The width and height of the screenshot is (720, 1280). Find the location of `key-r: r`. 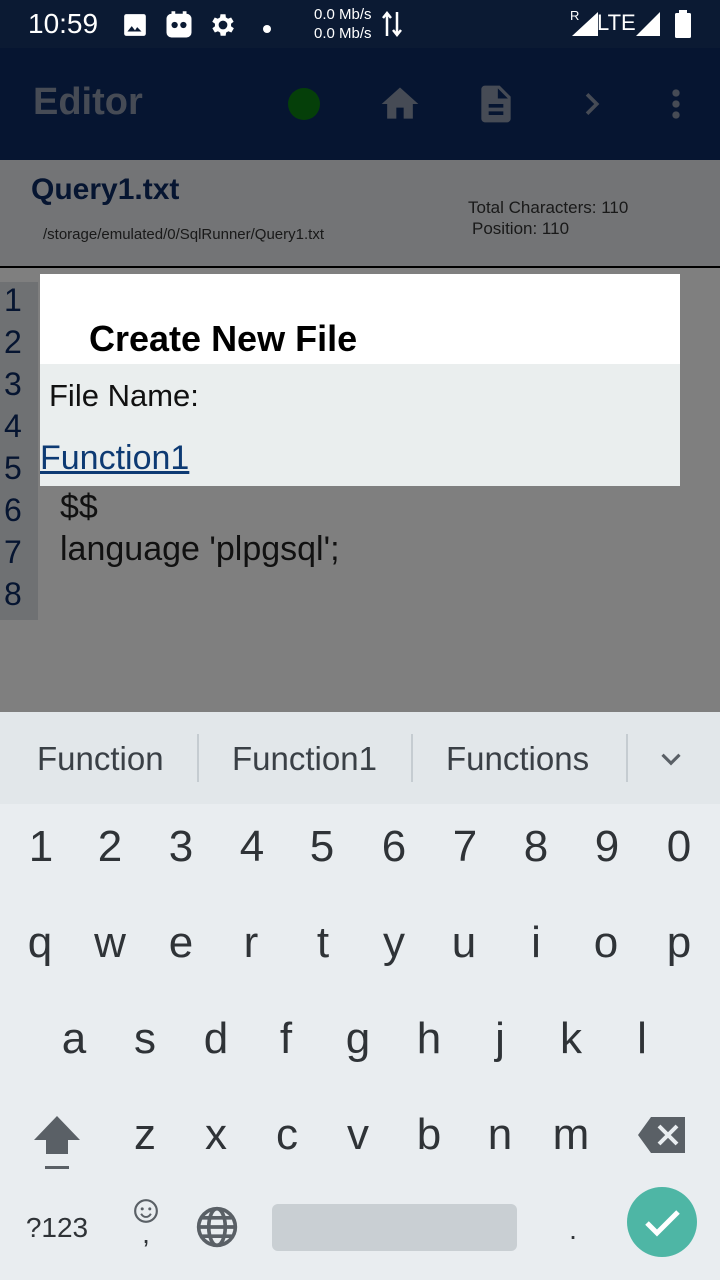

key-r: r is located at coordinates (251, 943).